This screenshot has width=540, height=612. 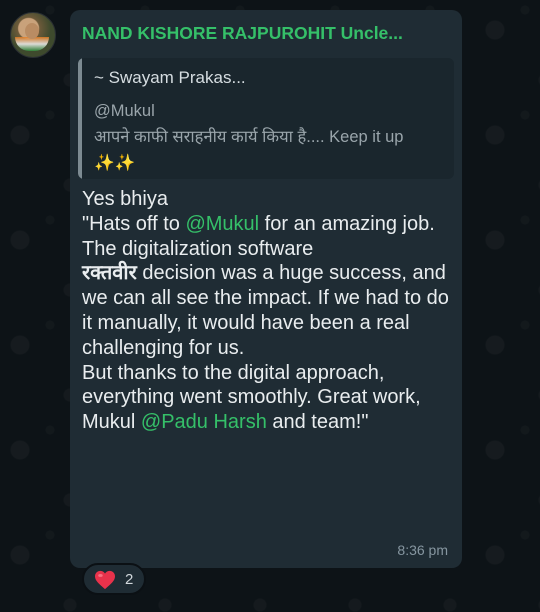 I want to click on reaction-count: 2, so click(x=129, y=579).